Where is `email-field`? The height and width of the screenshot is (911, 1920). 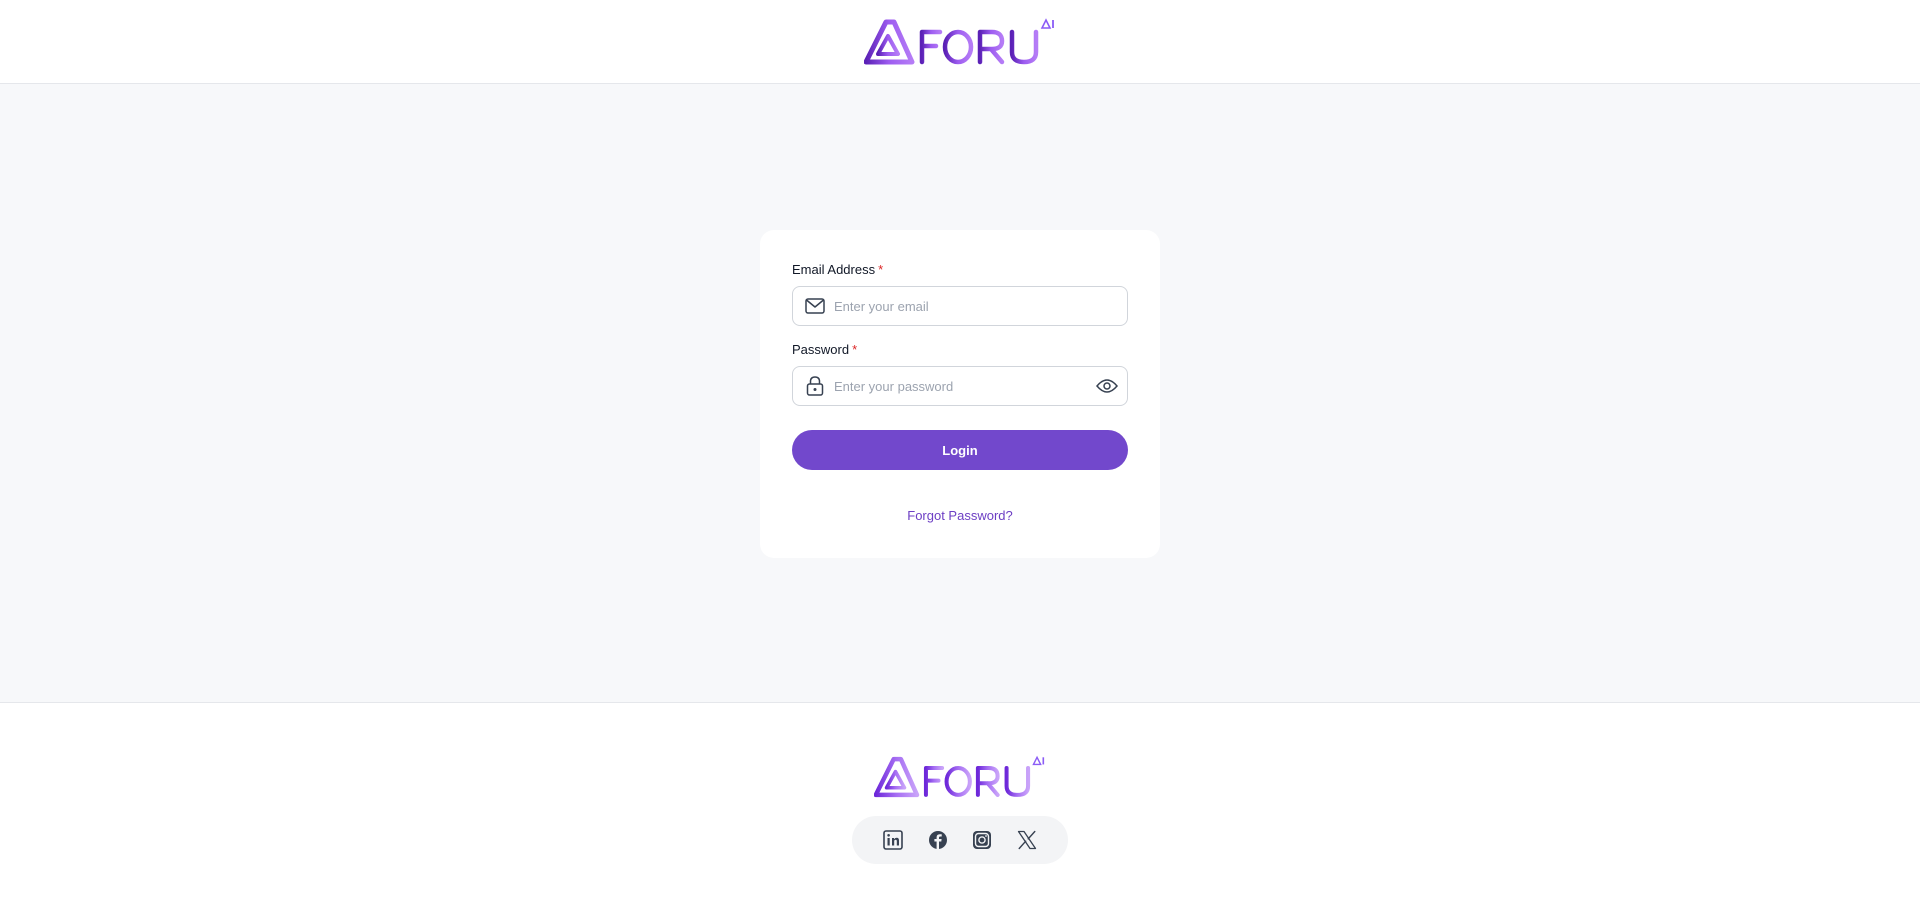
email-field is located at coordinates (960, 306).